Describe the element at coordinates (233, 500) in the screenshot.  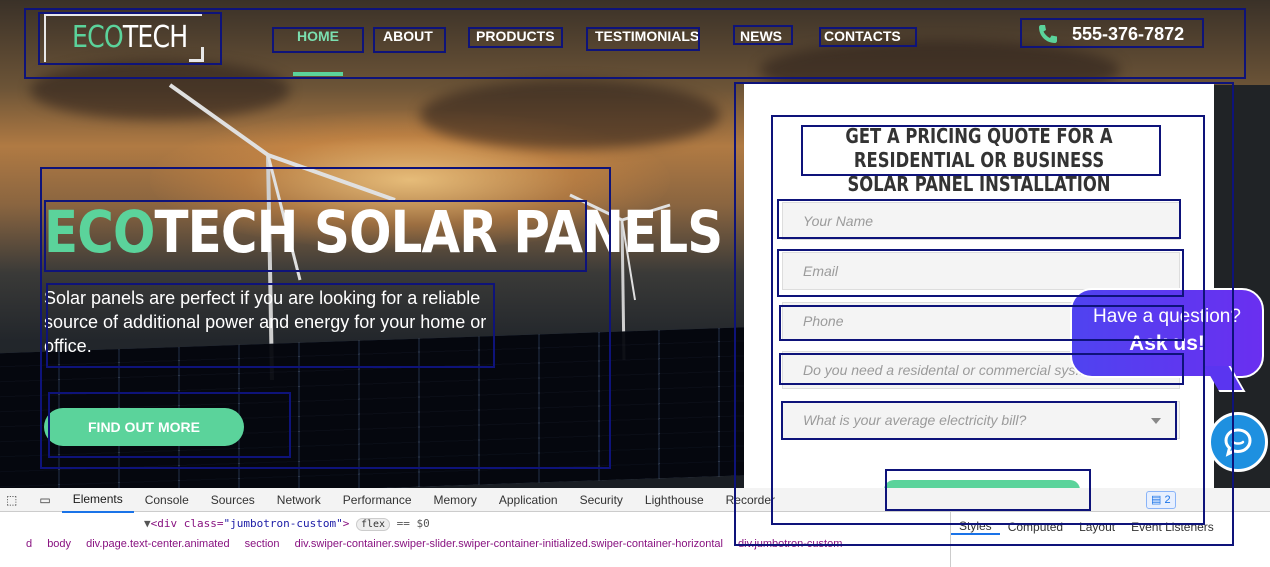
I see `devtools-tab-sources: Sources` at that location.